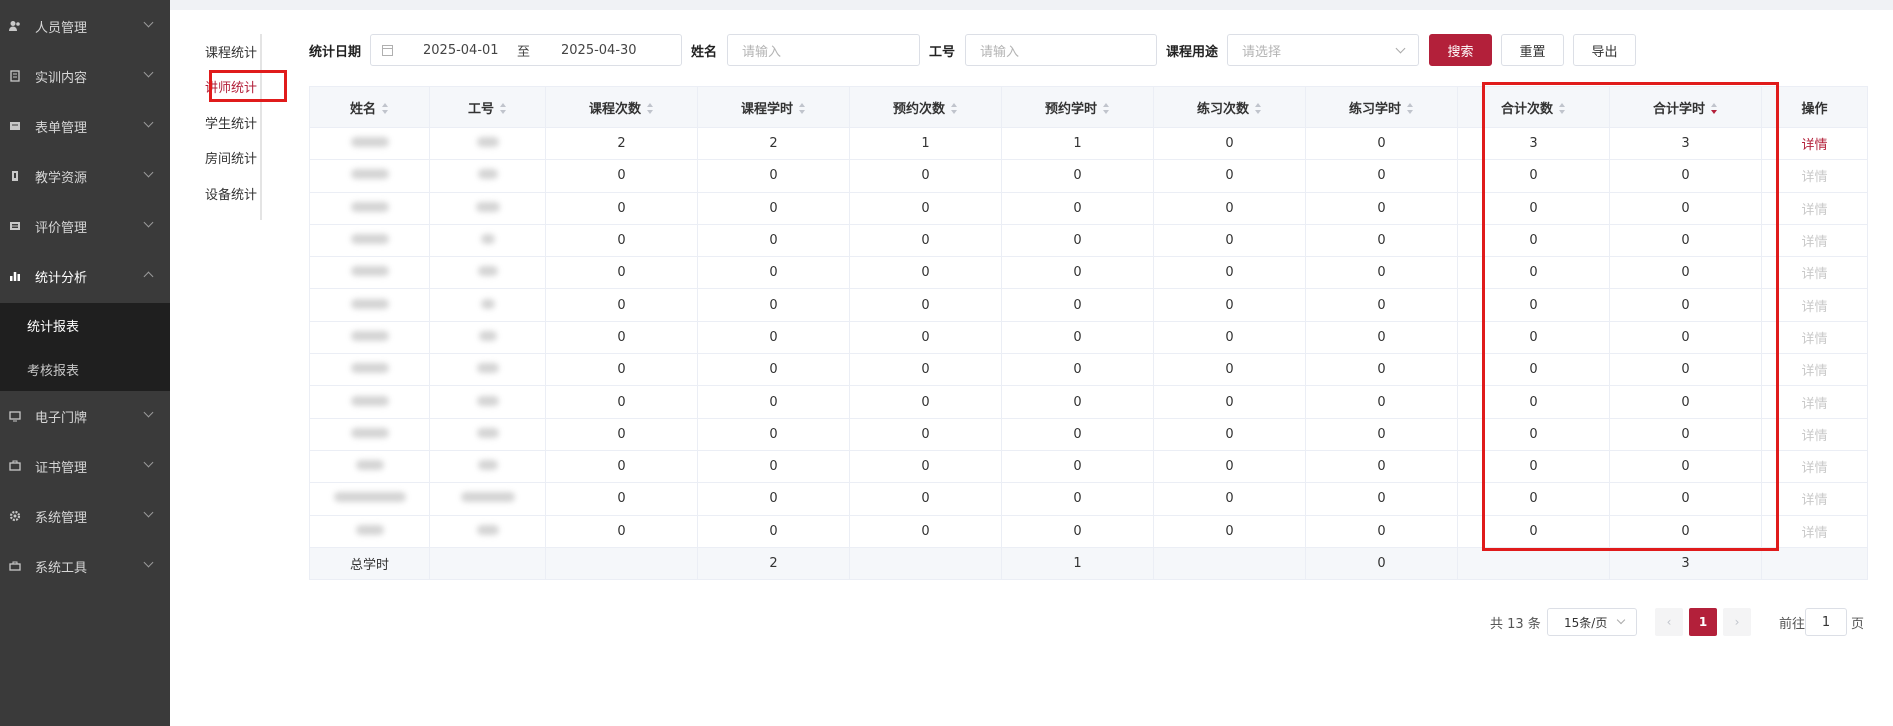 The height and width of the screenshot is (726, 1893). I want to click on name-input: 请输入, so click(823, 50).